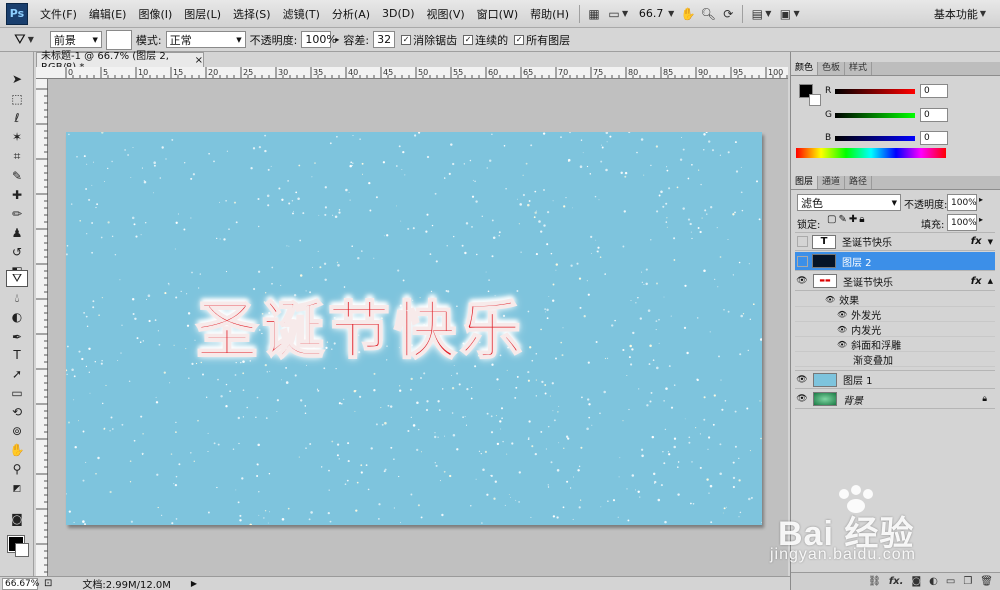  I want to click on menu-layer: 图层(L), so click(202, 14).